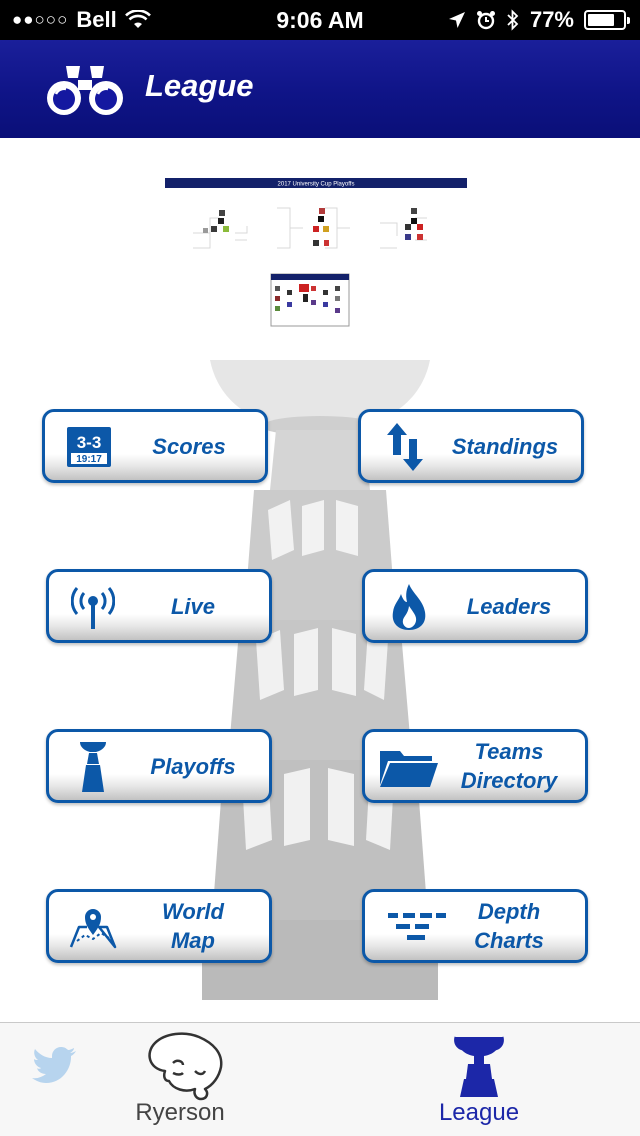 This screenshot has width=640, height=1136. I want to click on tab-twitter, so click(55, 1079).